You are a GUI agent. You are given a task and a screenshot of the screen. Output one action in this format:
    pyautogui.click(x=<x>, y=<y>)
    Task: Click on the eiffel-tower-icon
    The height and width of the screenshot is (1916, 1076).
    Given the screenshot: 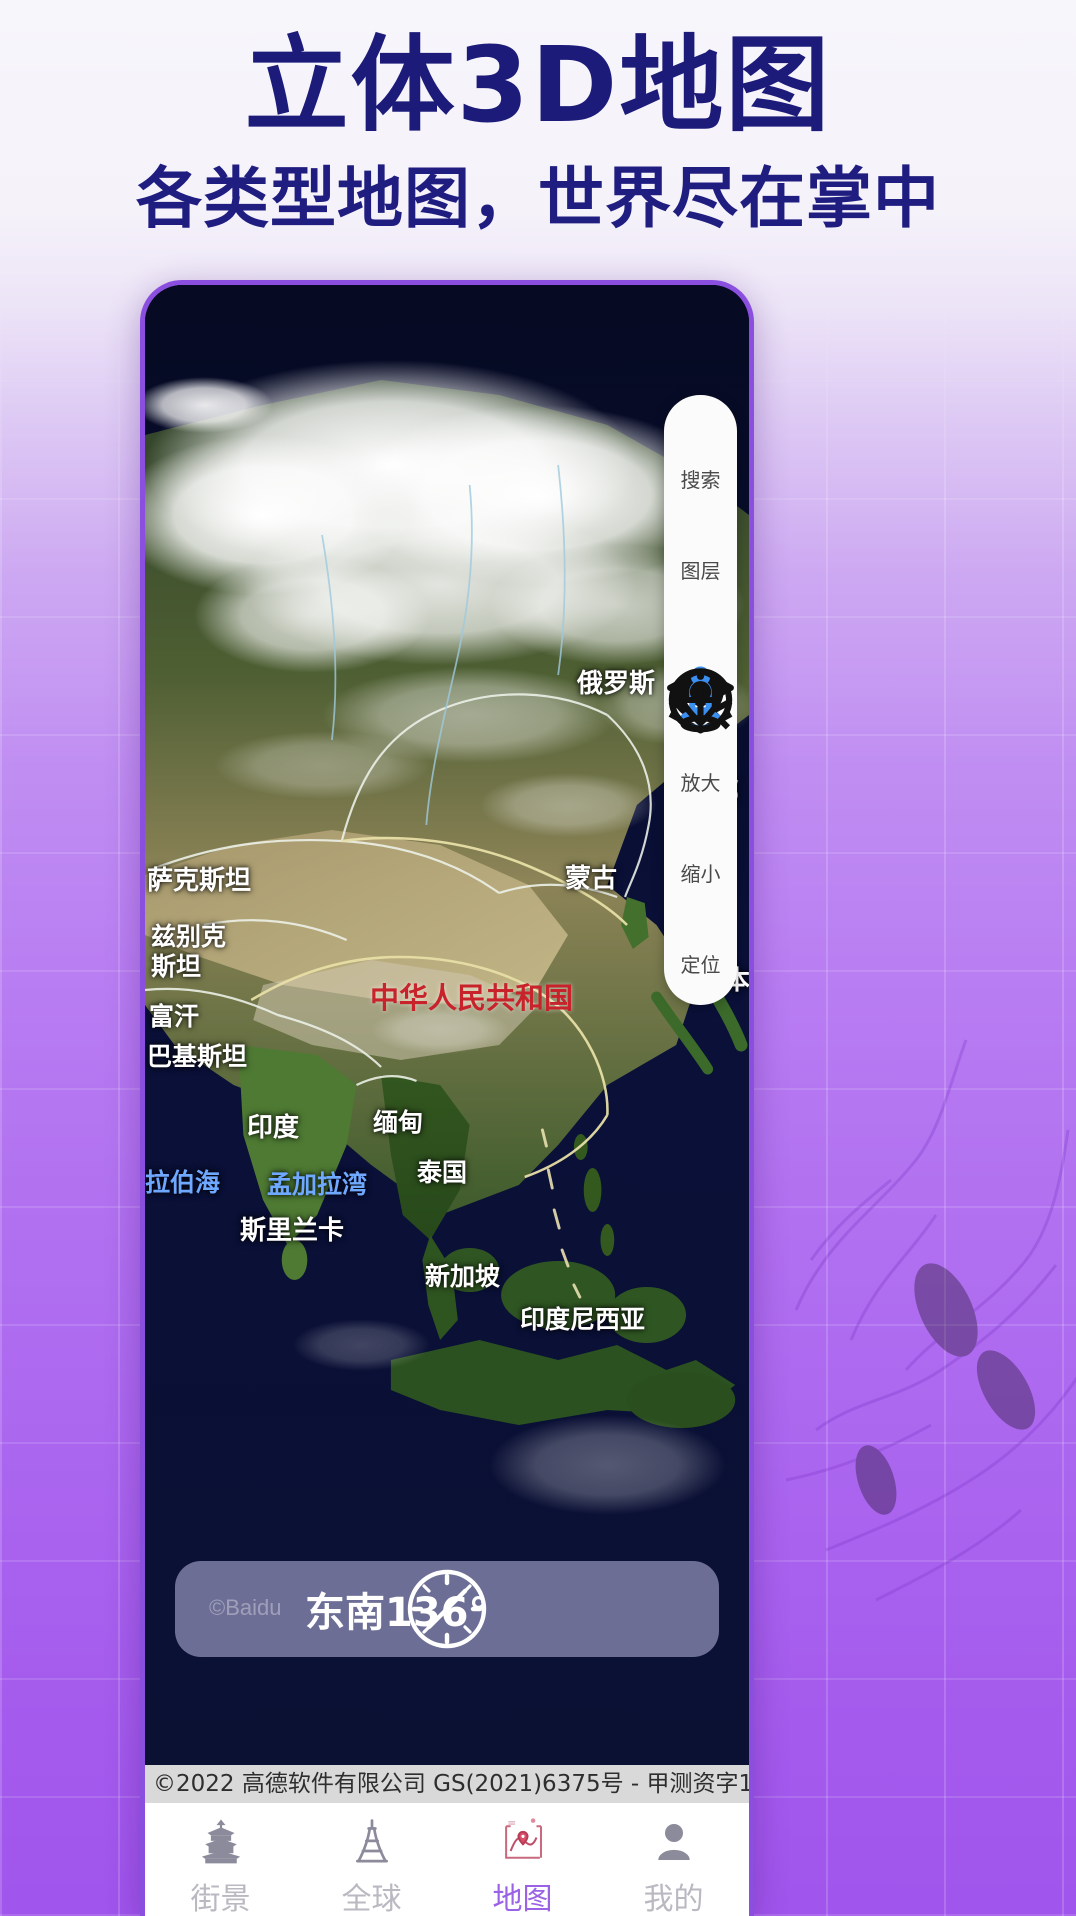 What is the action you would take?
    pyautogui.click(x=371, y=1842)
    